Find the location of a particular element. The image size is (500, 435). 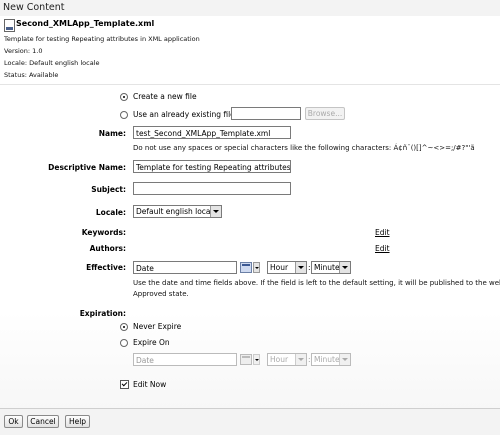

never-expire-label: Never Expire is located at coordinates (157, 326).